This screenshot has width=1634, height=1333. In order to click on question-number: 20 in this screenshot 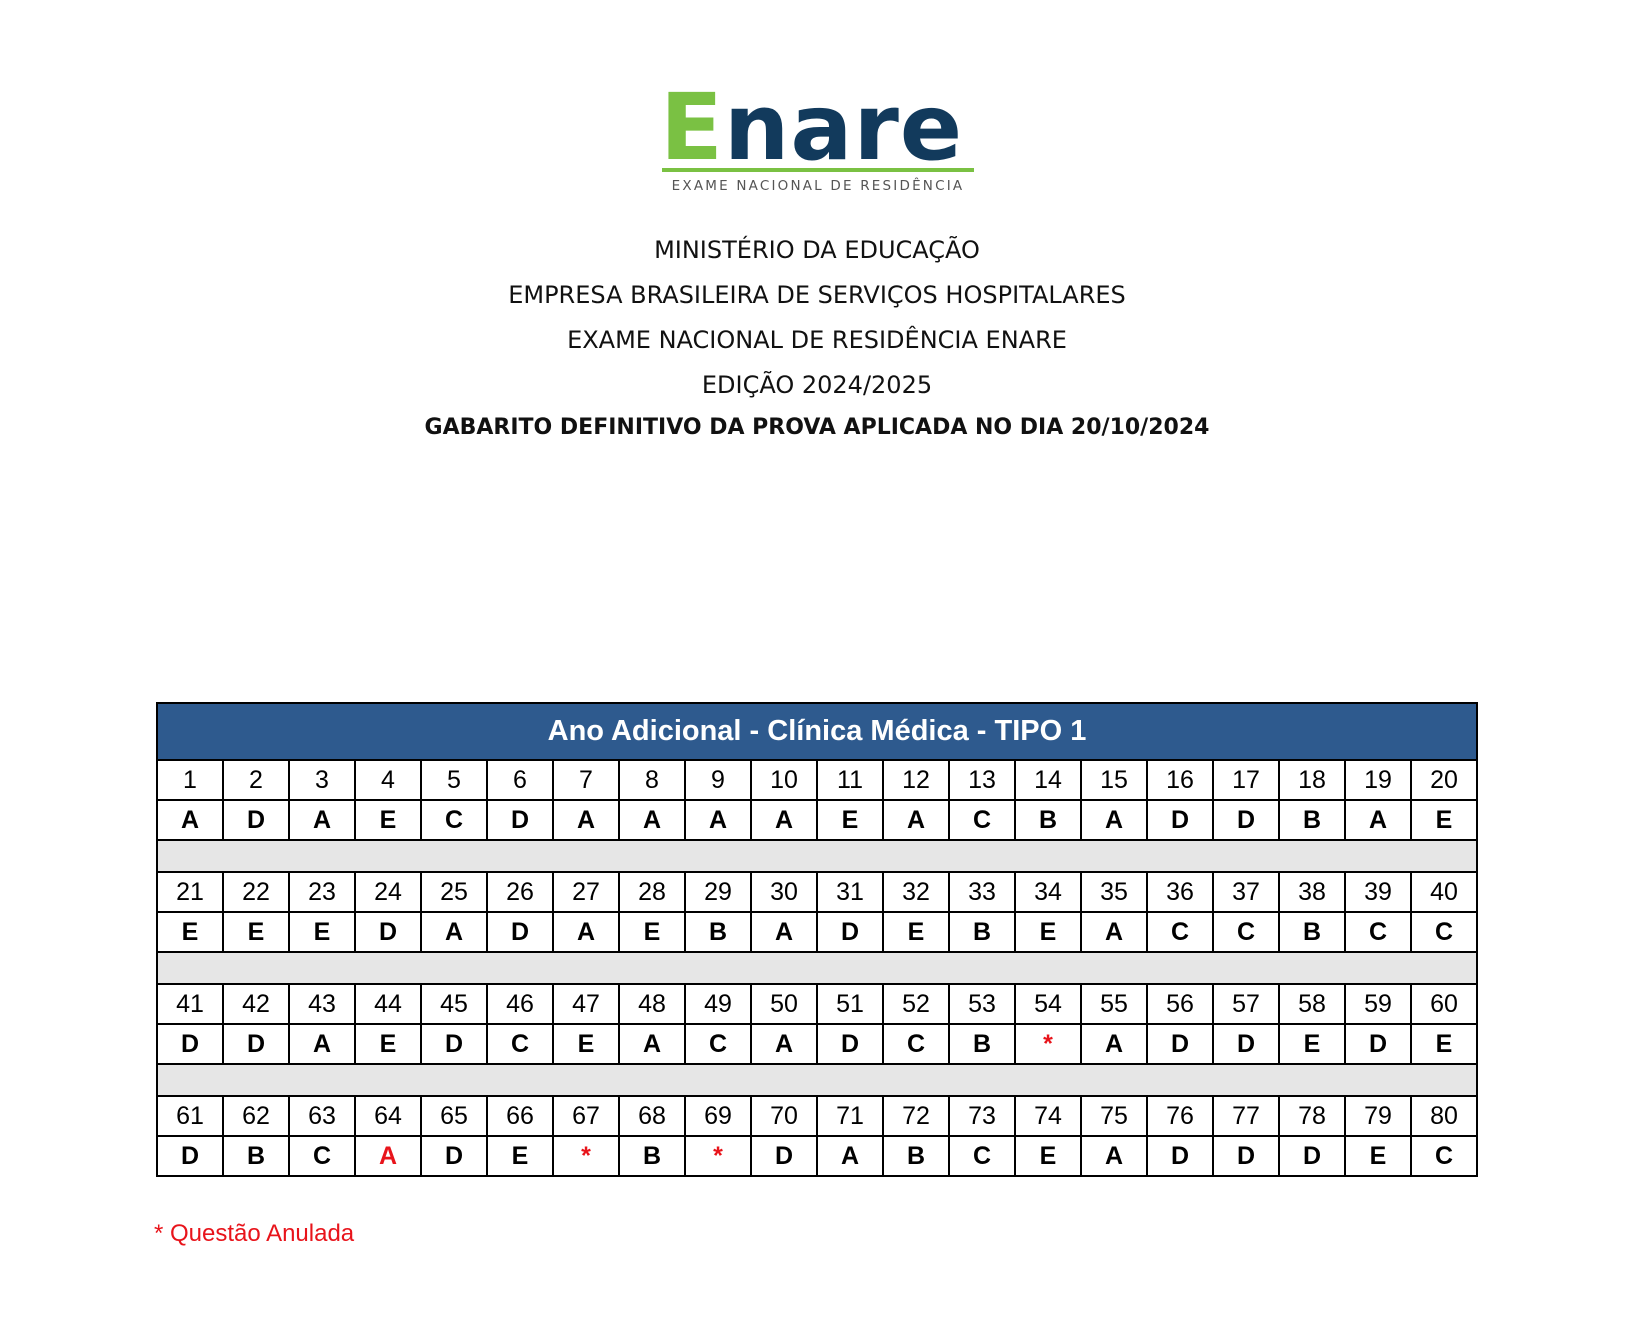, I will do `click(1444, 780)`.